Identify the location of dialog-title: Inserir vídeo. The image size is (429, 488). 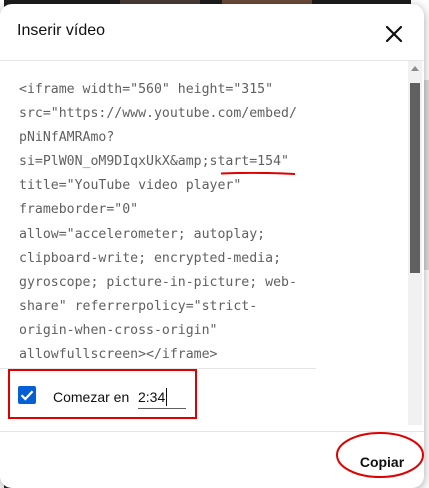
(61, 30).